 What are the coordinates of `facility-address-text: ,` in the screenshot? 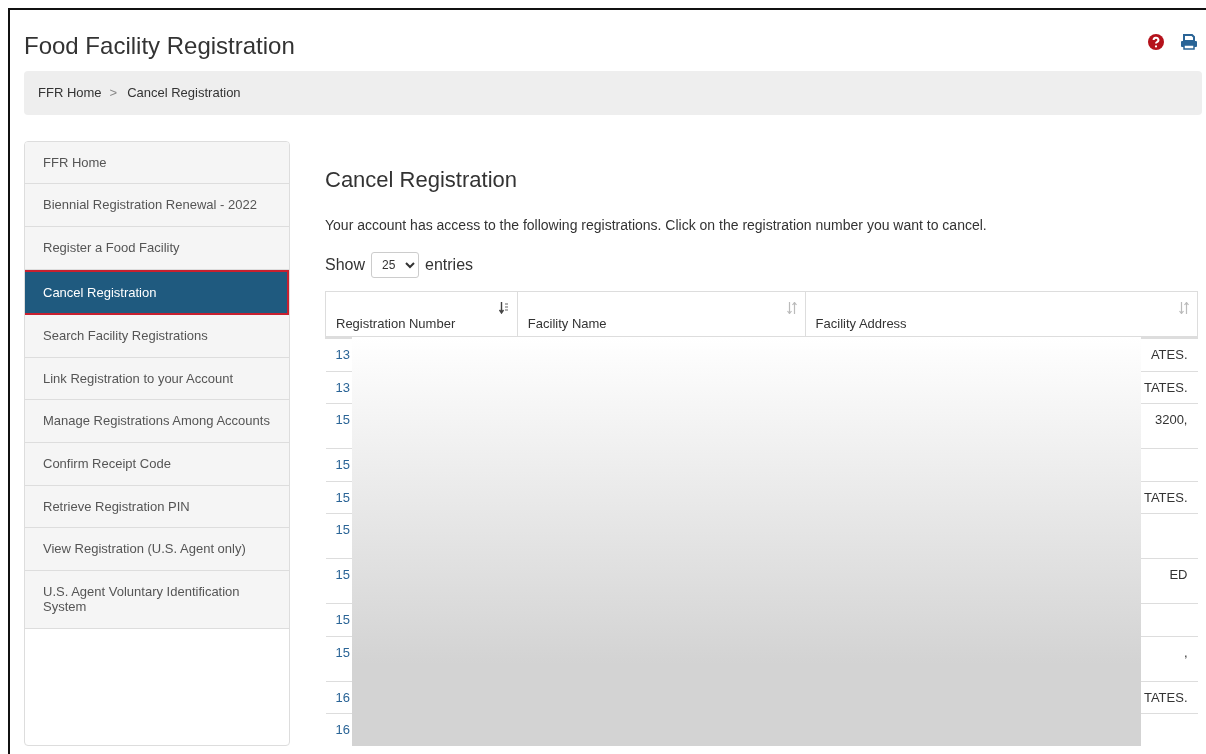 It's located at (1185, 652).